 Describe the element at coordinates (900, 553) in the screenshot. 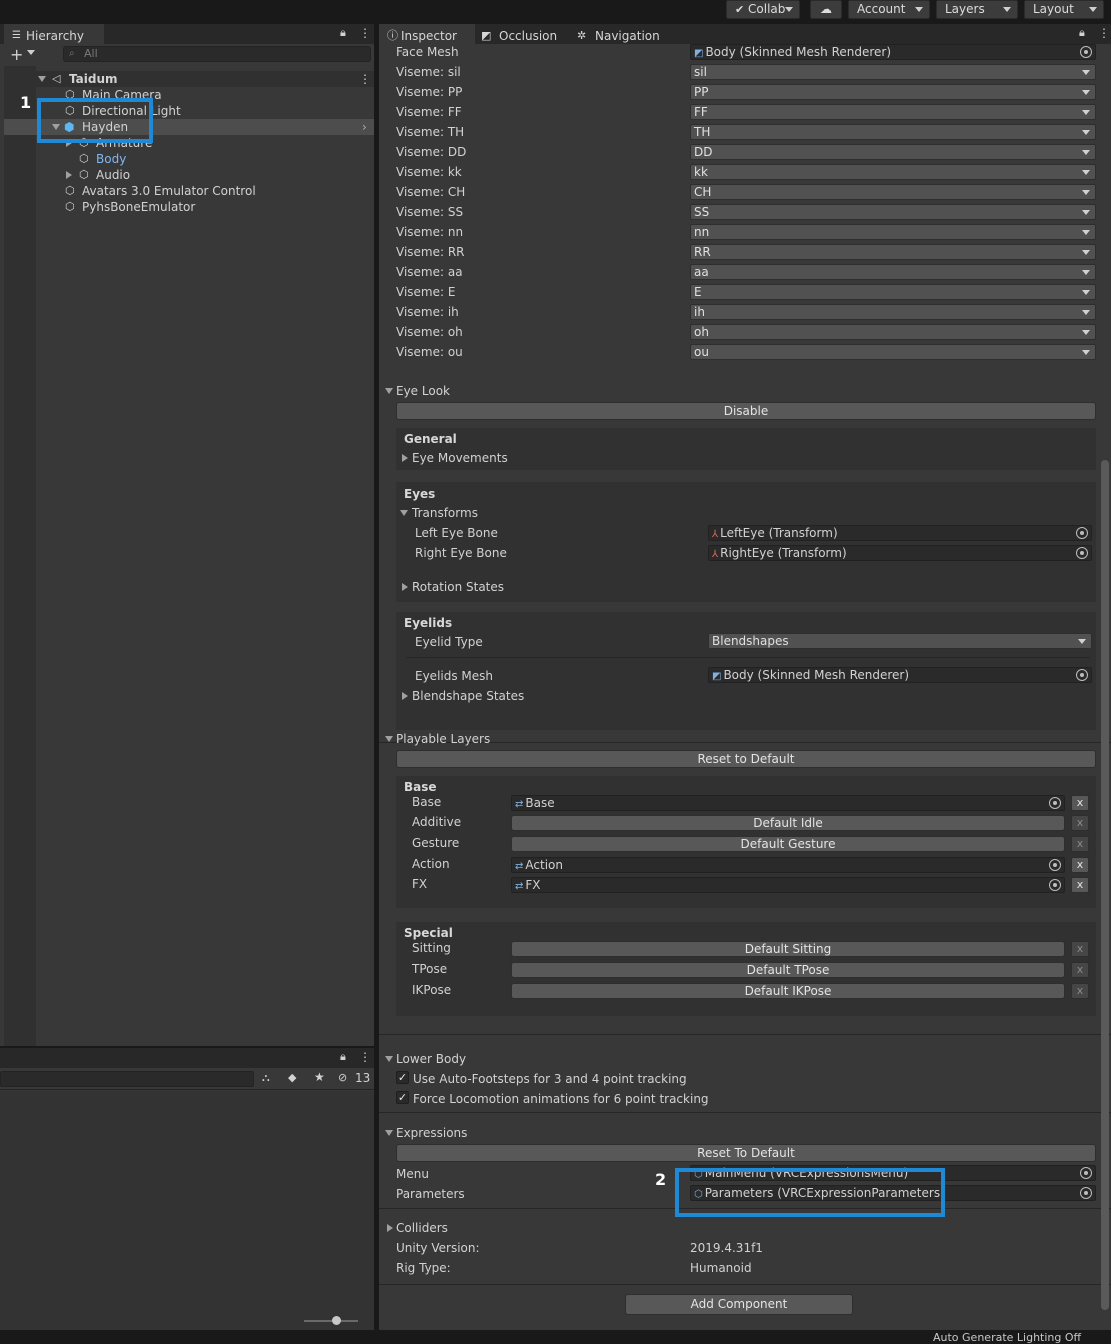

I see `right-eye-field: ⅄ RightEye (Transform)` at that location.